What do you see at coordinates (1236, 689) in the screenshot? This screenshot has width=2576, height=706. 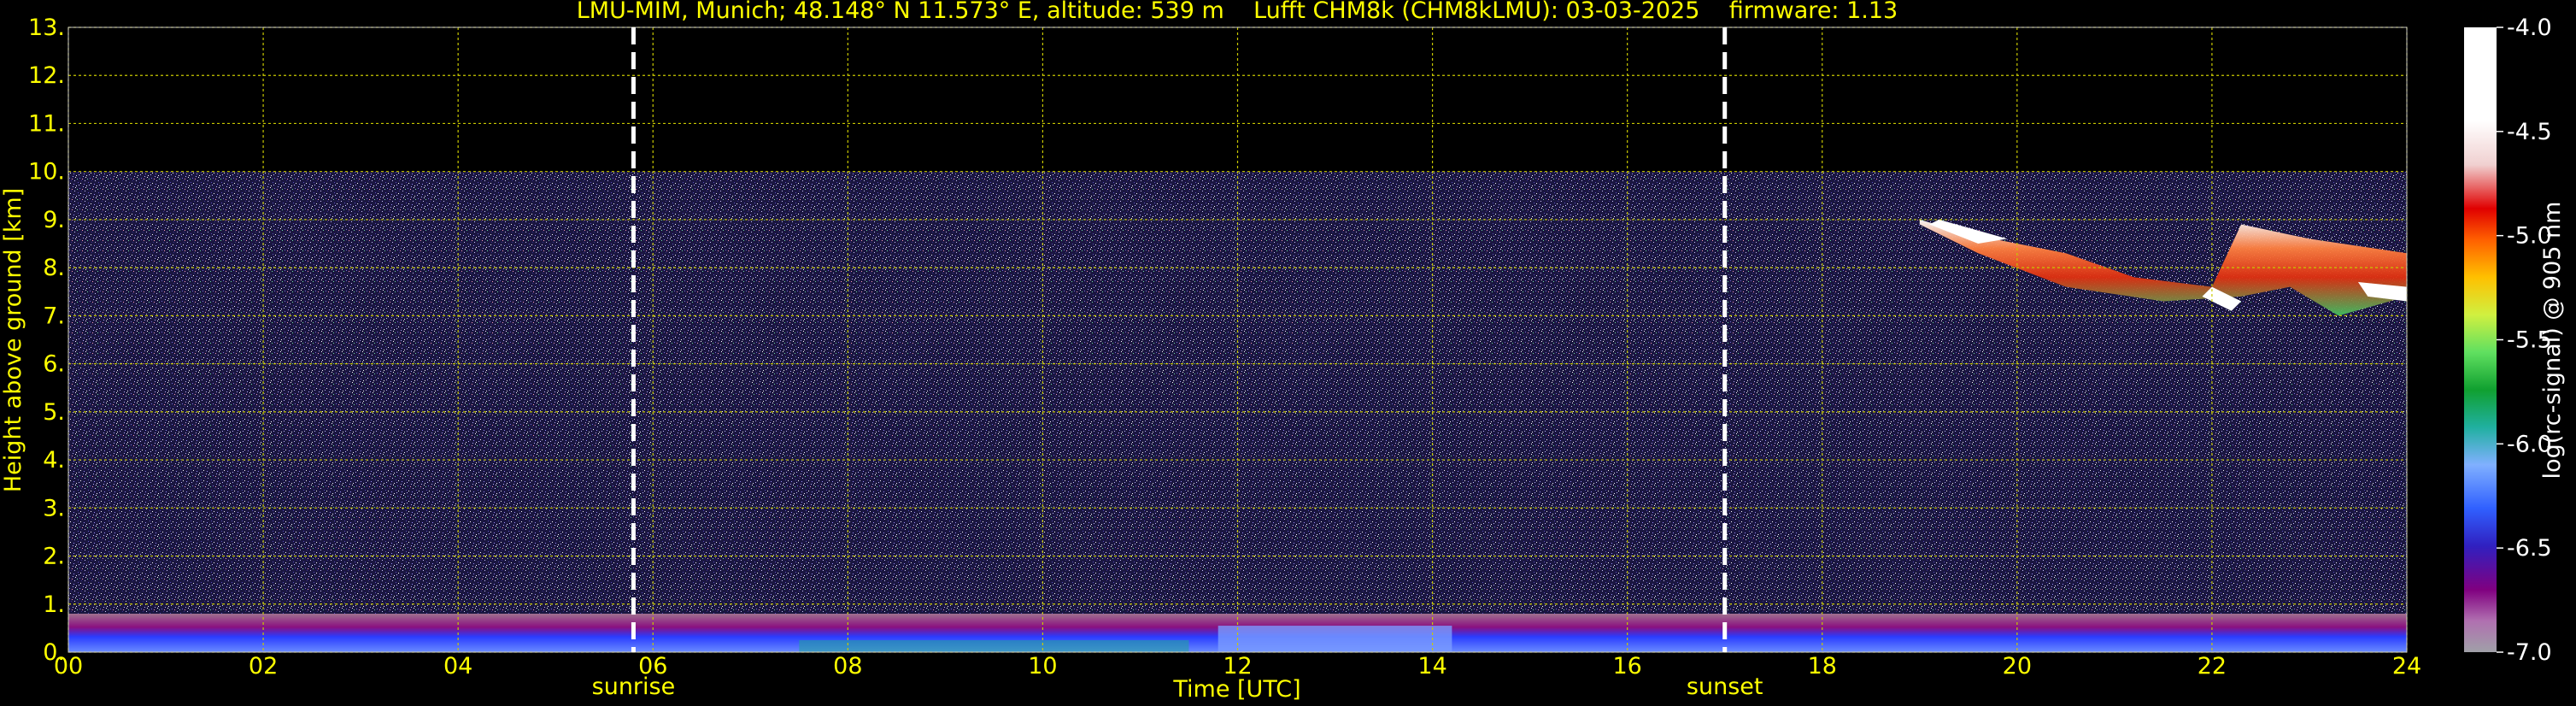 I see `x-axis-label: Time [UTC]` at bounding box center [1236, 689].